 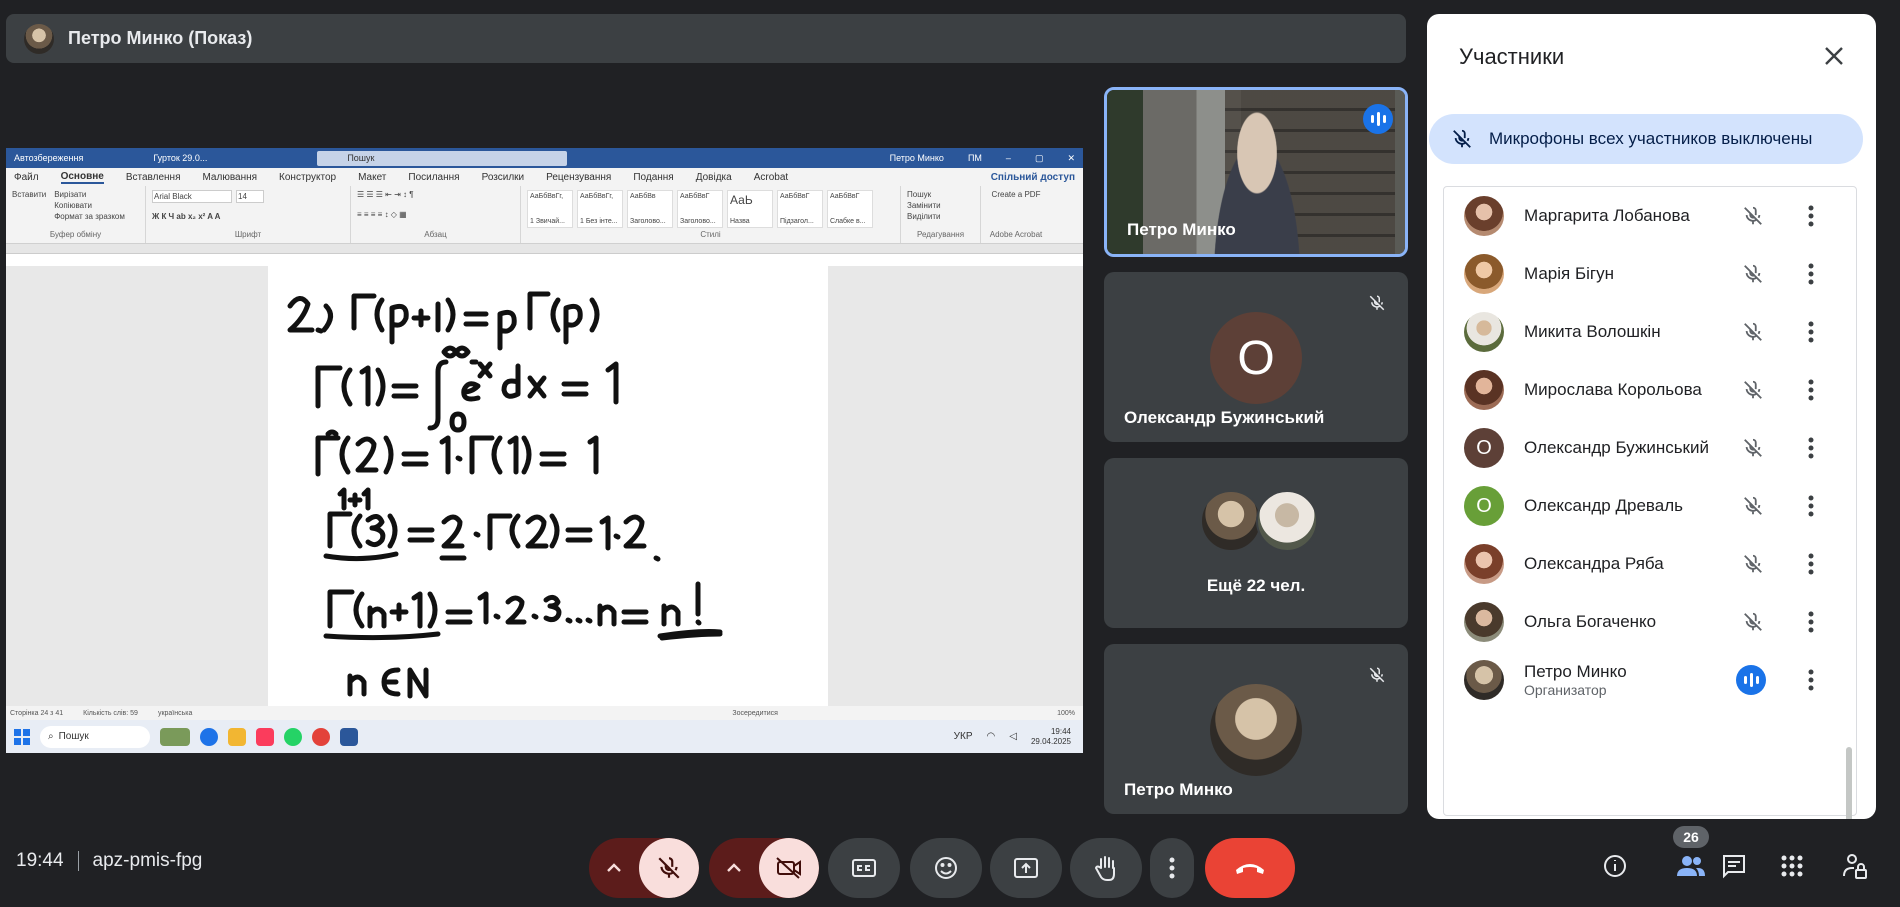 I want to click on tray-clock: 19:44 29.04.2025, so click(x=1050, y=736).